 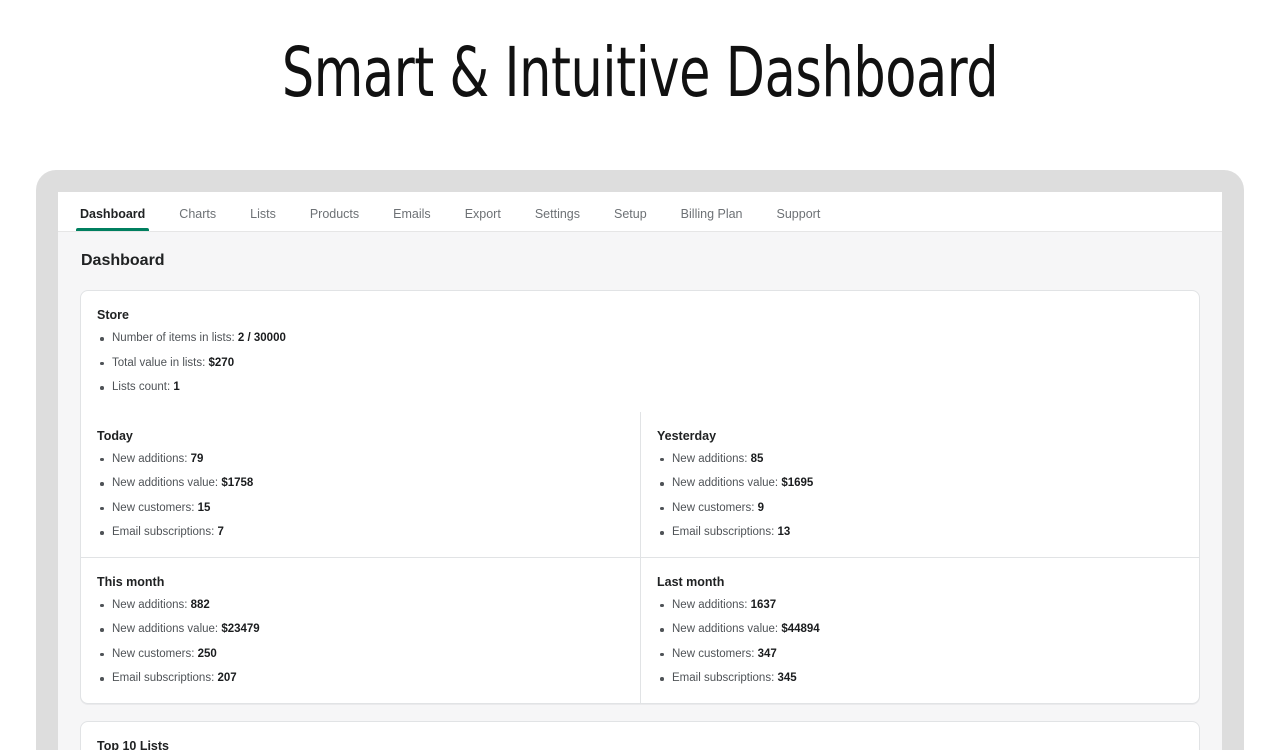 What do you see at coordinates (160, 363) in the screenshot?
I see `stat-label: Total value in lists:` at bounding box center [160, 363].